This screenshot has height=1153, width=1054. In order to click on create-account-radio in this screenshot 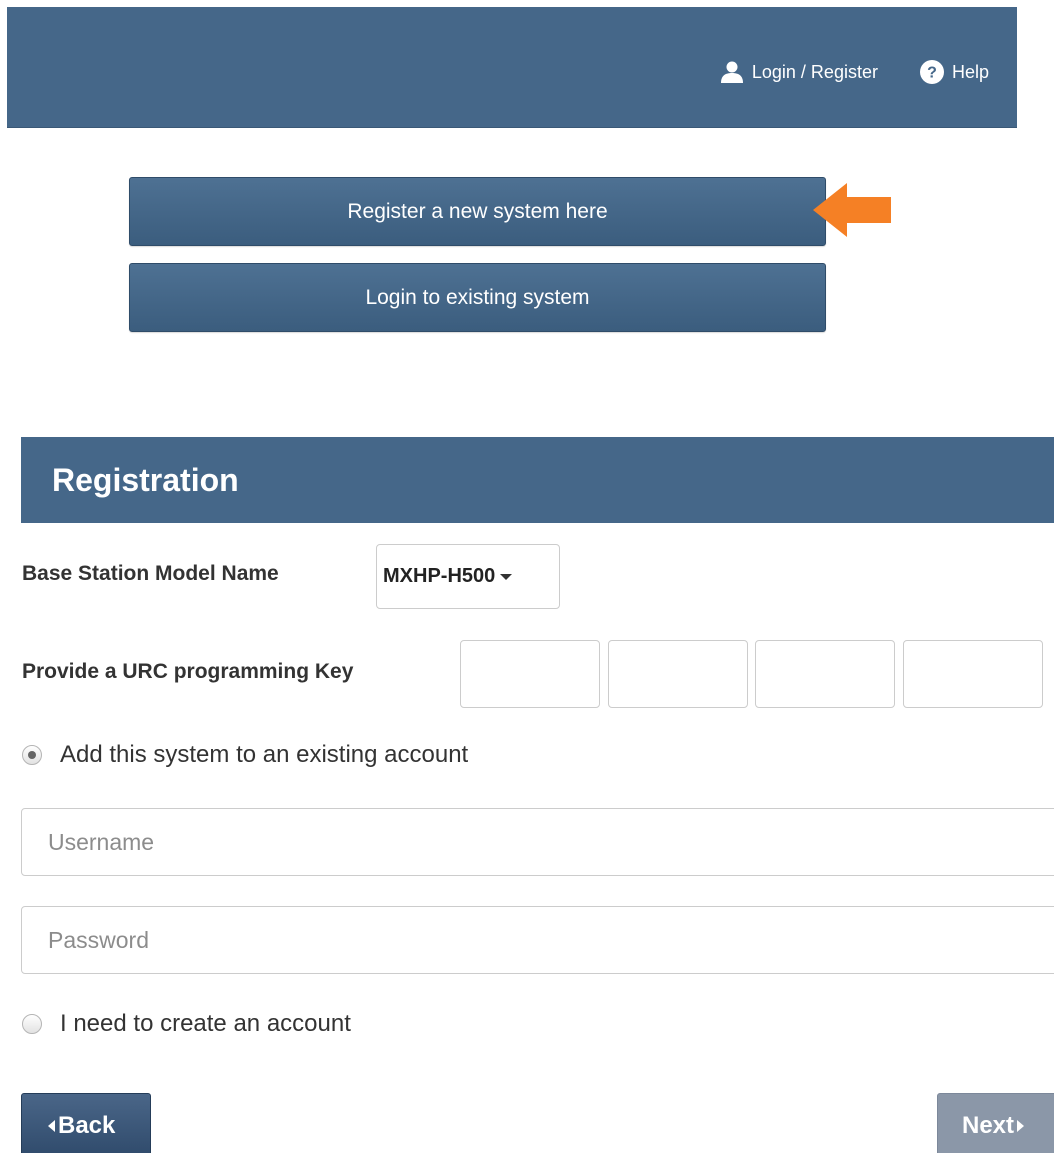, I will do `click(32, 1024)`.